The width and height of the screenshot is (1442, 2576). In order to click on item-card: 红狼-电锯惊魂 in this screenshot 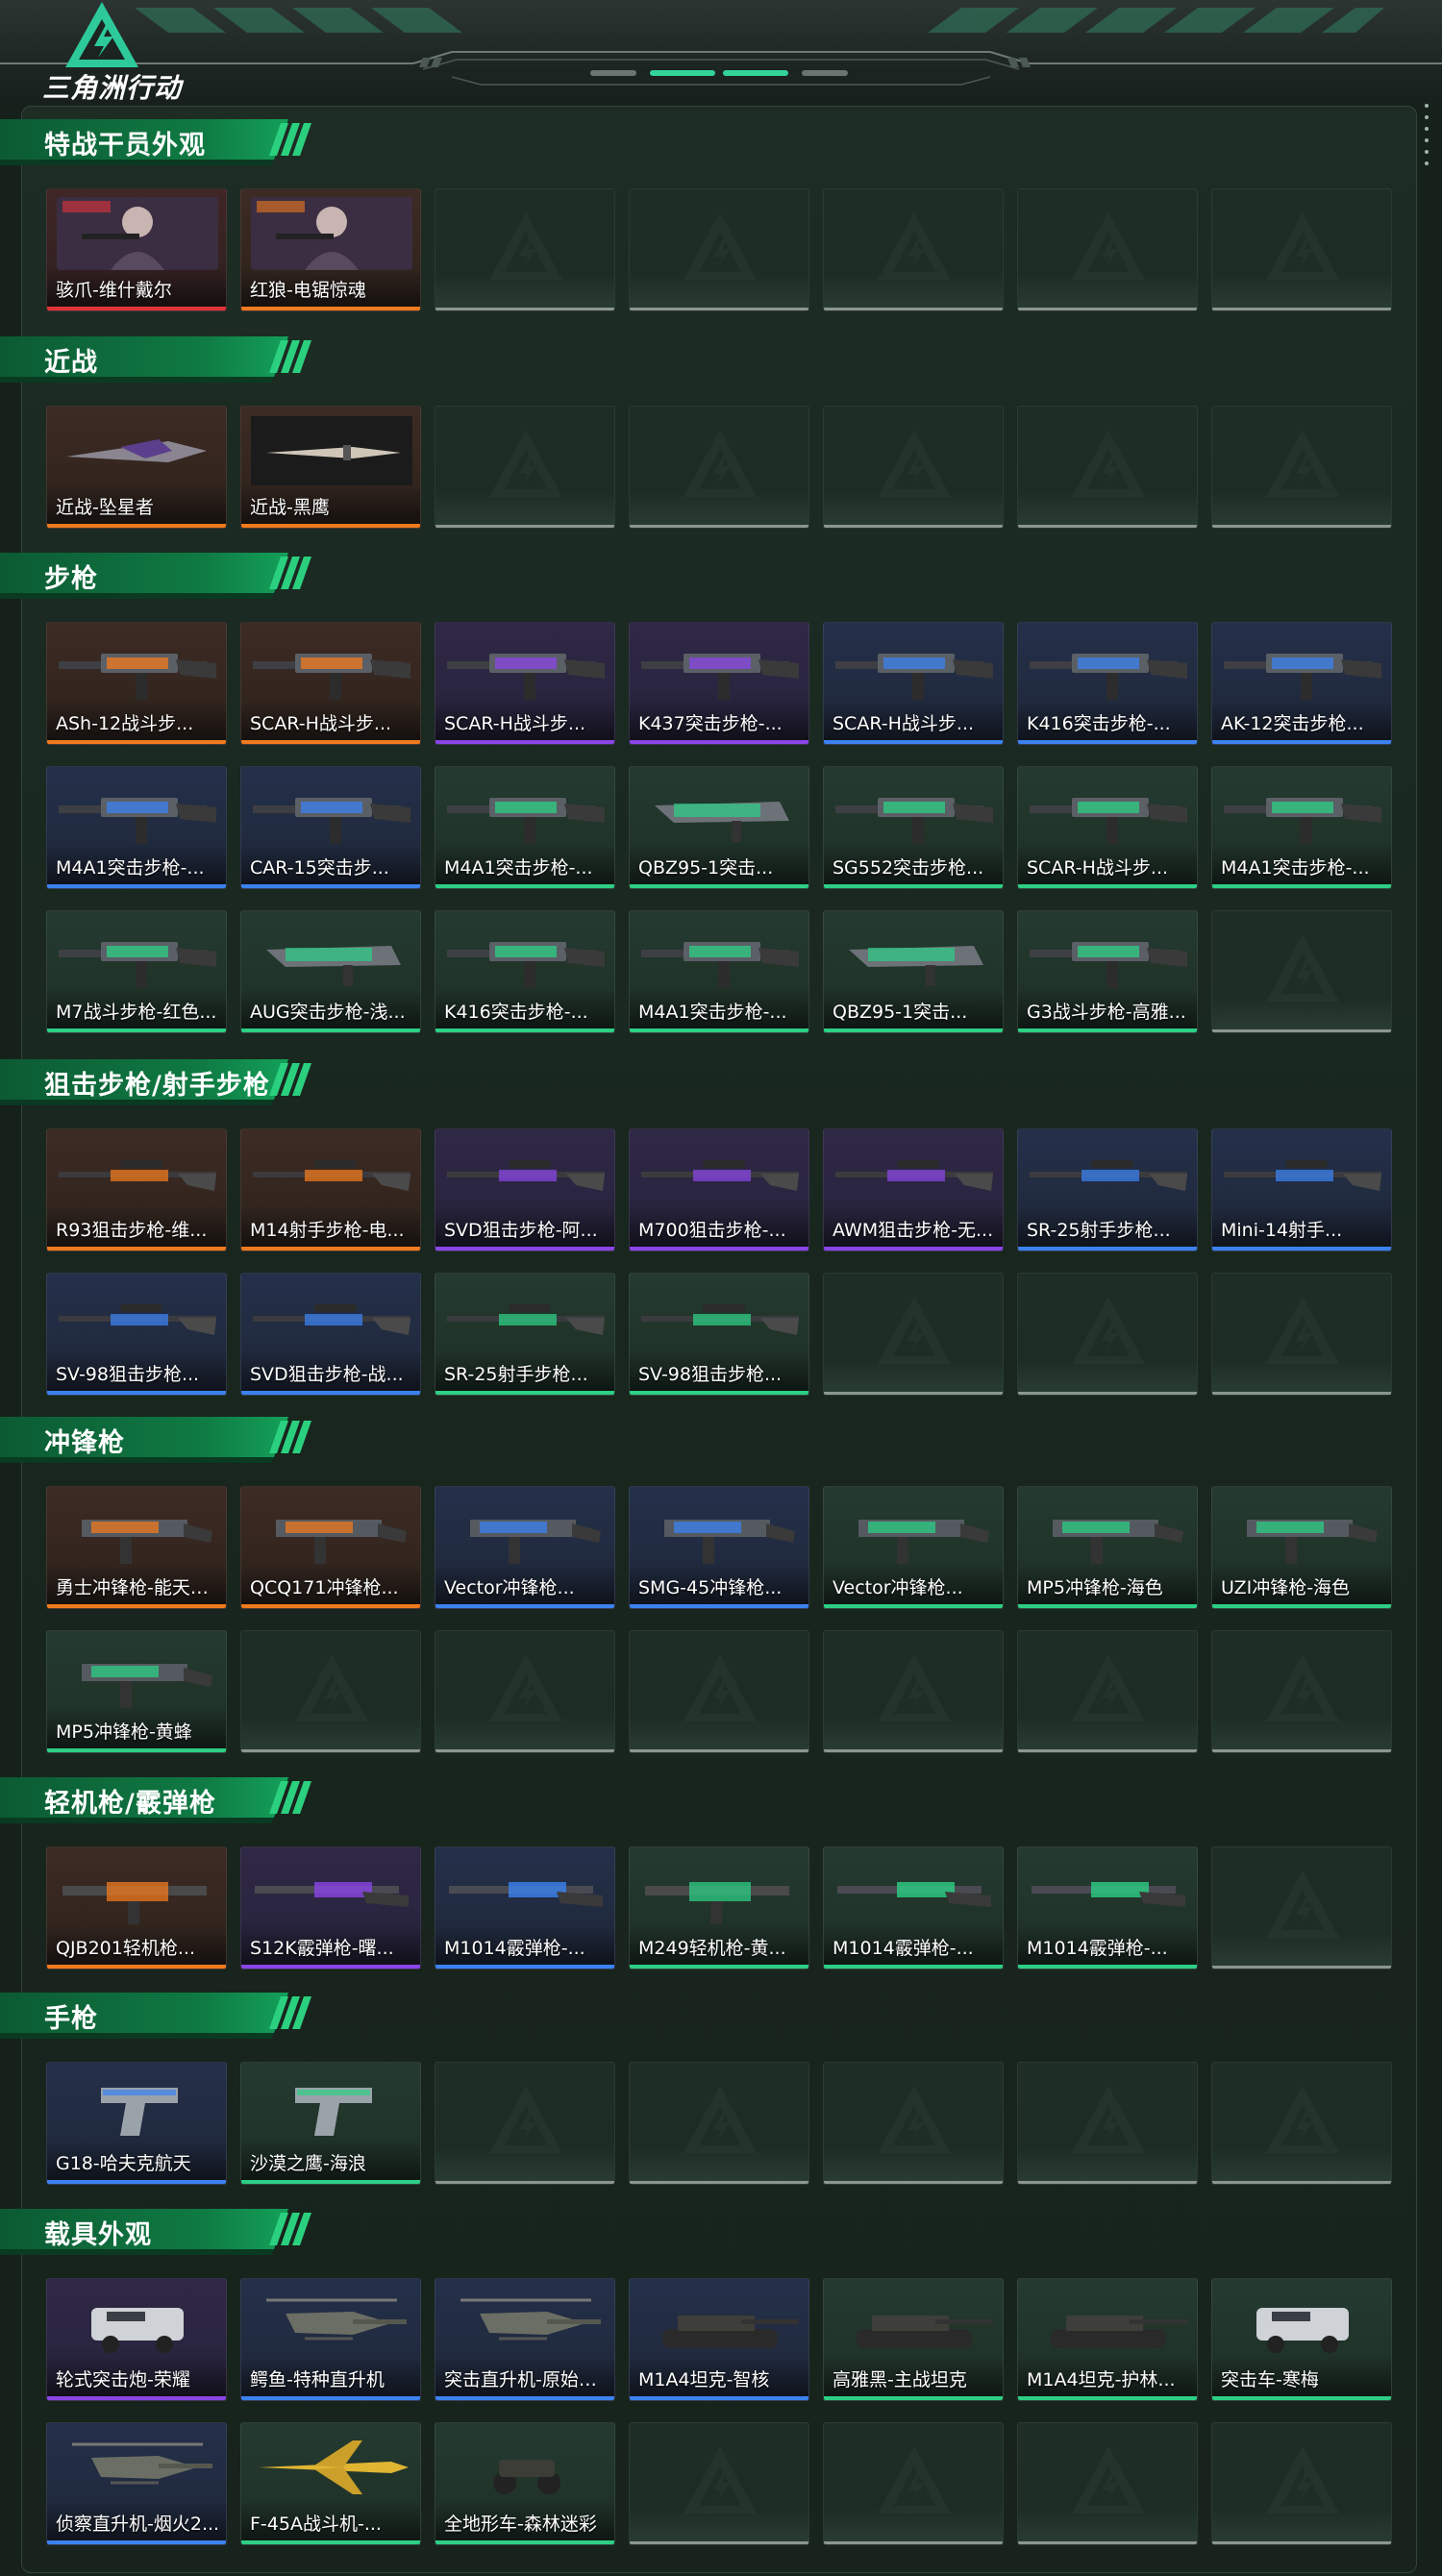, I will do `click(330, 250)`.